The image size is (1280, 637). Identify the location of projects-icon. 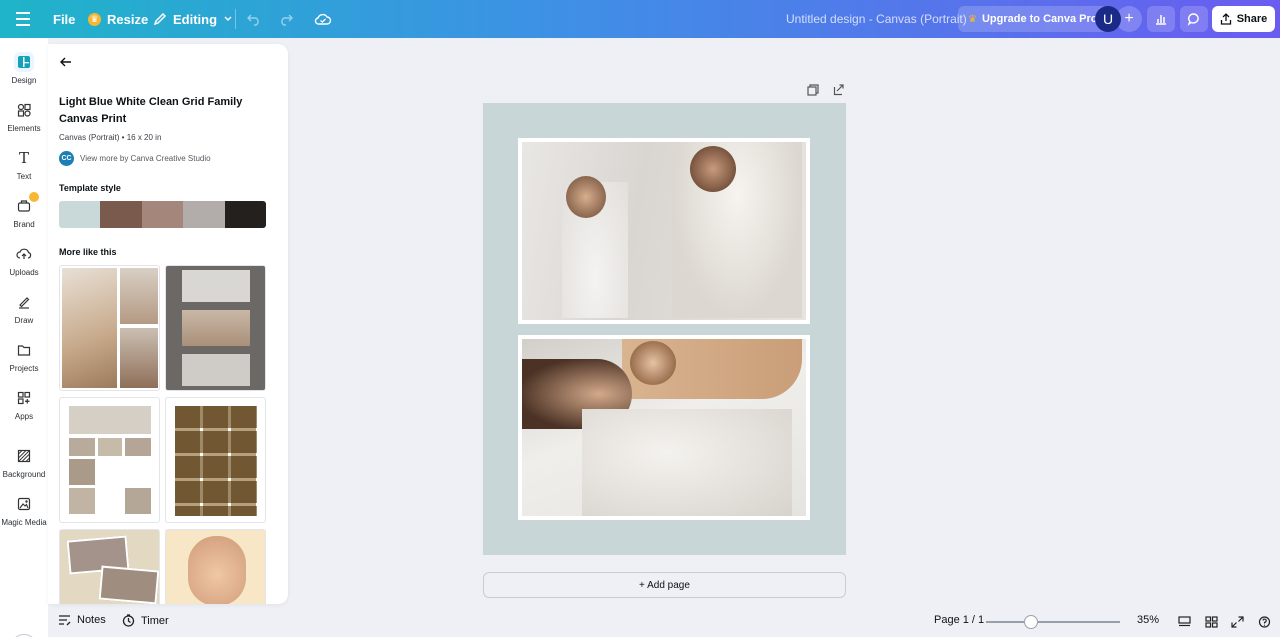
(24, 350).